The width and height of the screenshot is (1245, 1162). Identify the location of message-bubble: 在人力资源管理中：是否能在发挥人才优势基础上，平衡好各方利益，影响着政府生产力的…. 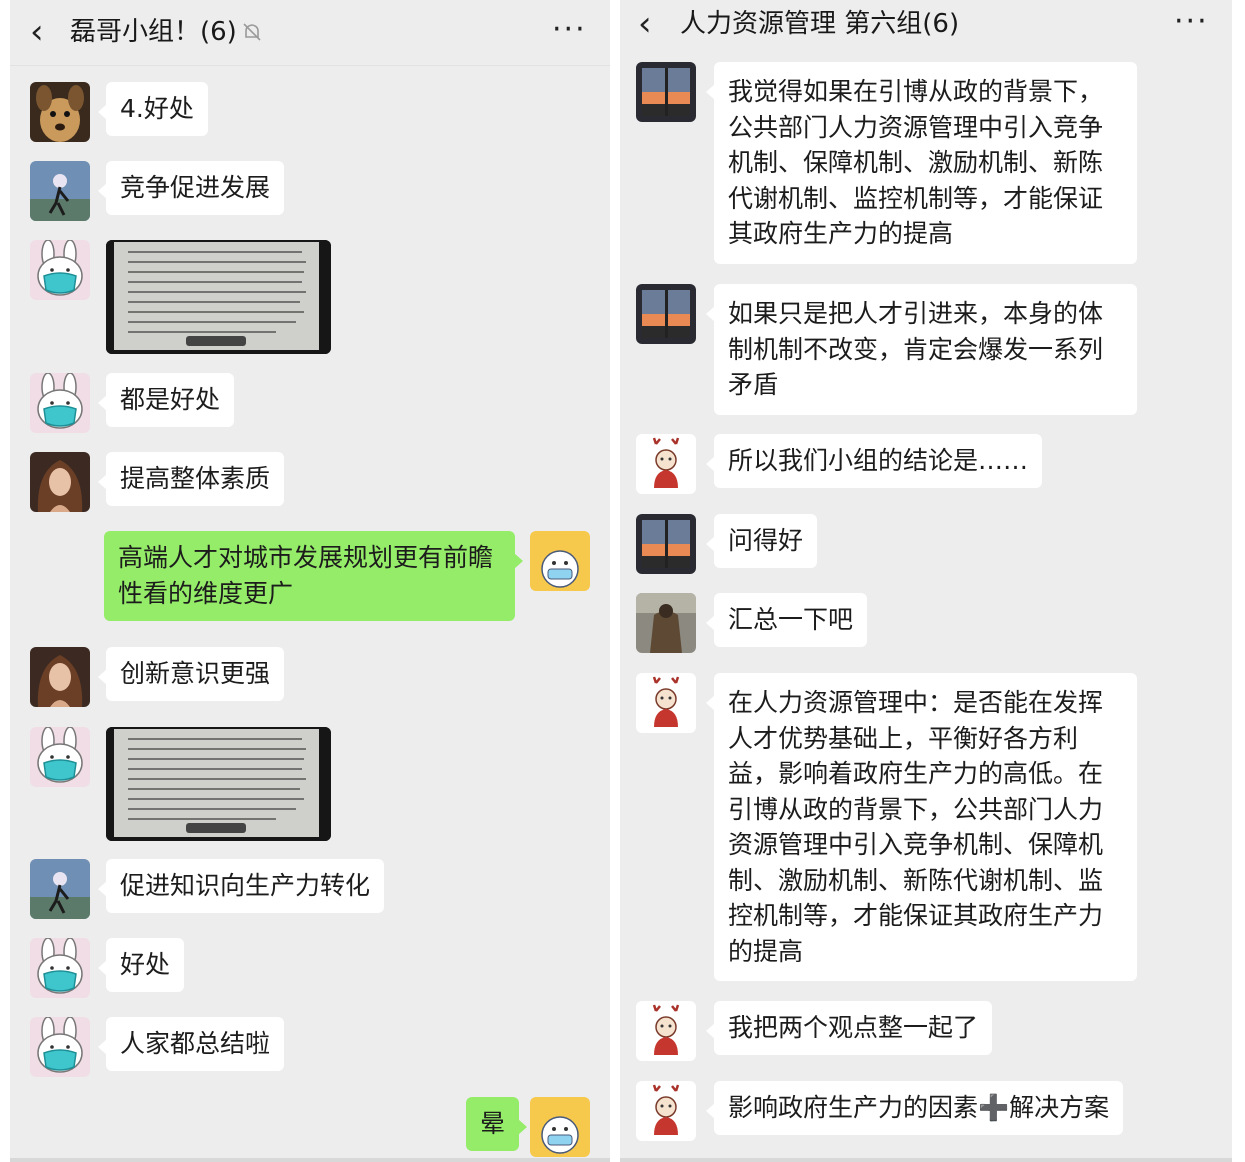
(921, 827).